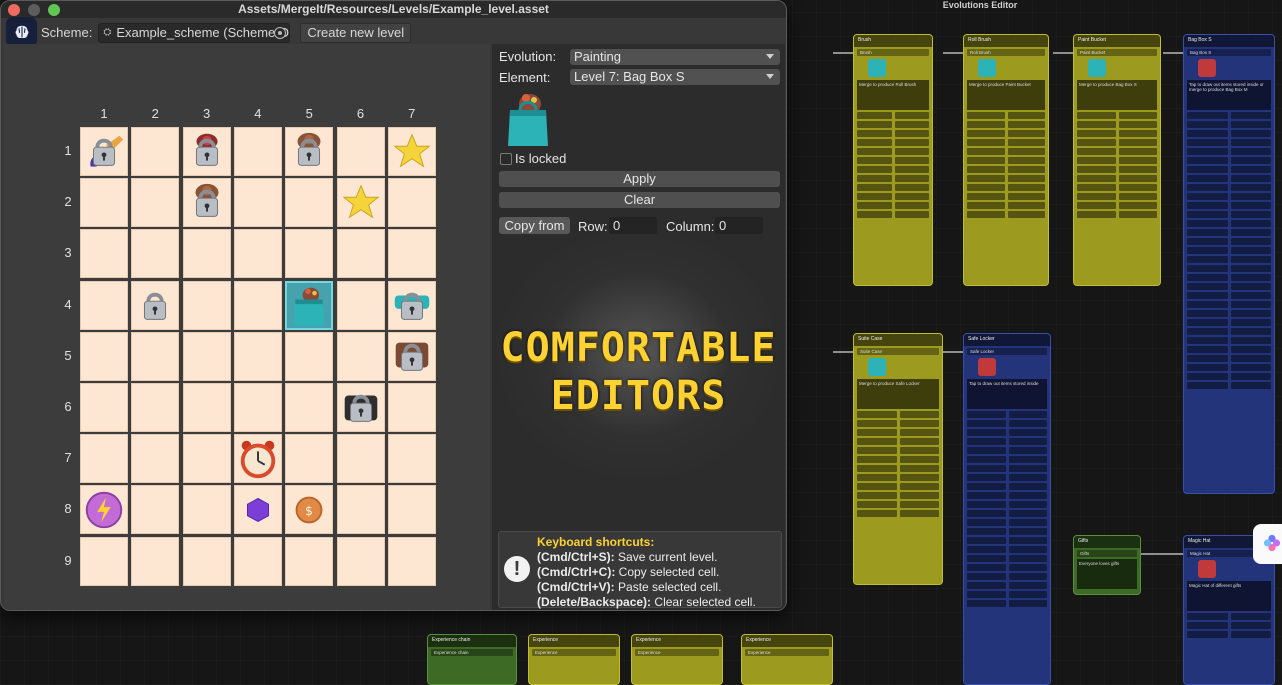  Describe the element at coordinates (639, 179) in the screenshot. I see `apply-button: Apply` at that location.